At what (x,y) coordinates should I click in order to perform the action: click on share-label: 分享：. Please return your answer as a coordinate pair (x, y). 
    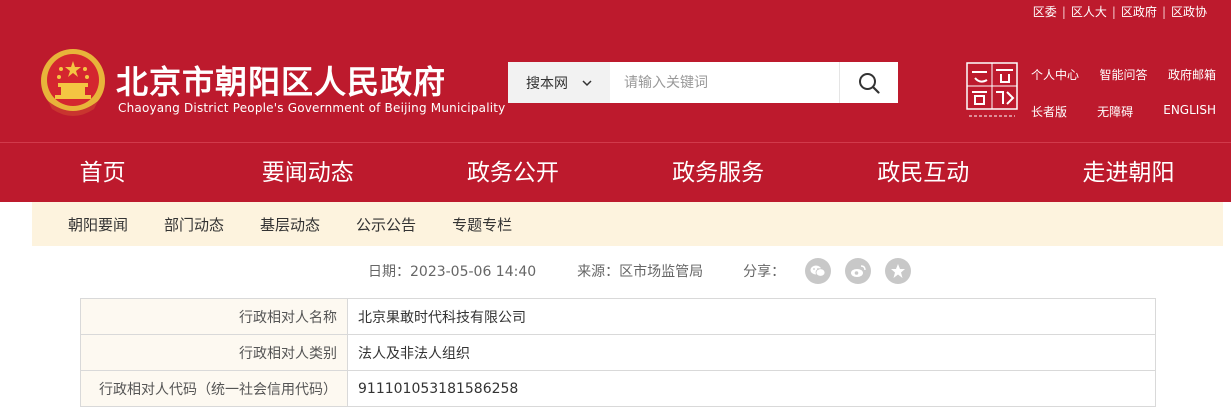
    Looking at the image, I should click on (764, 272).